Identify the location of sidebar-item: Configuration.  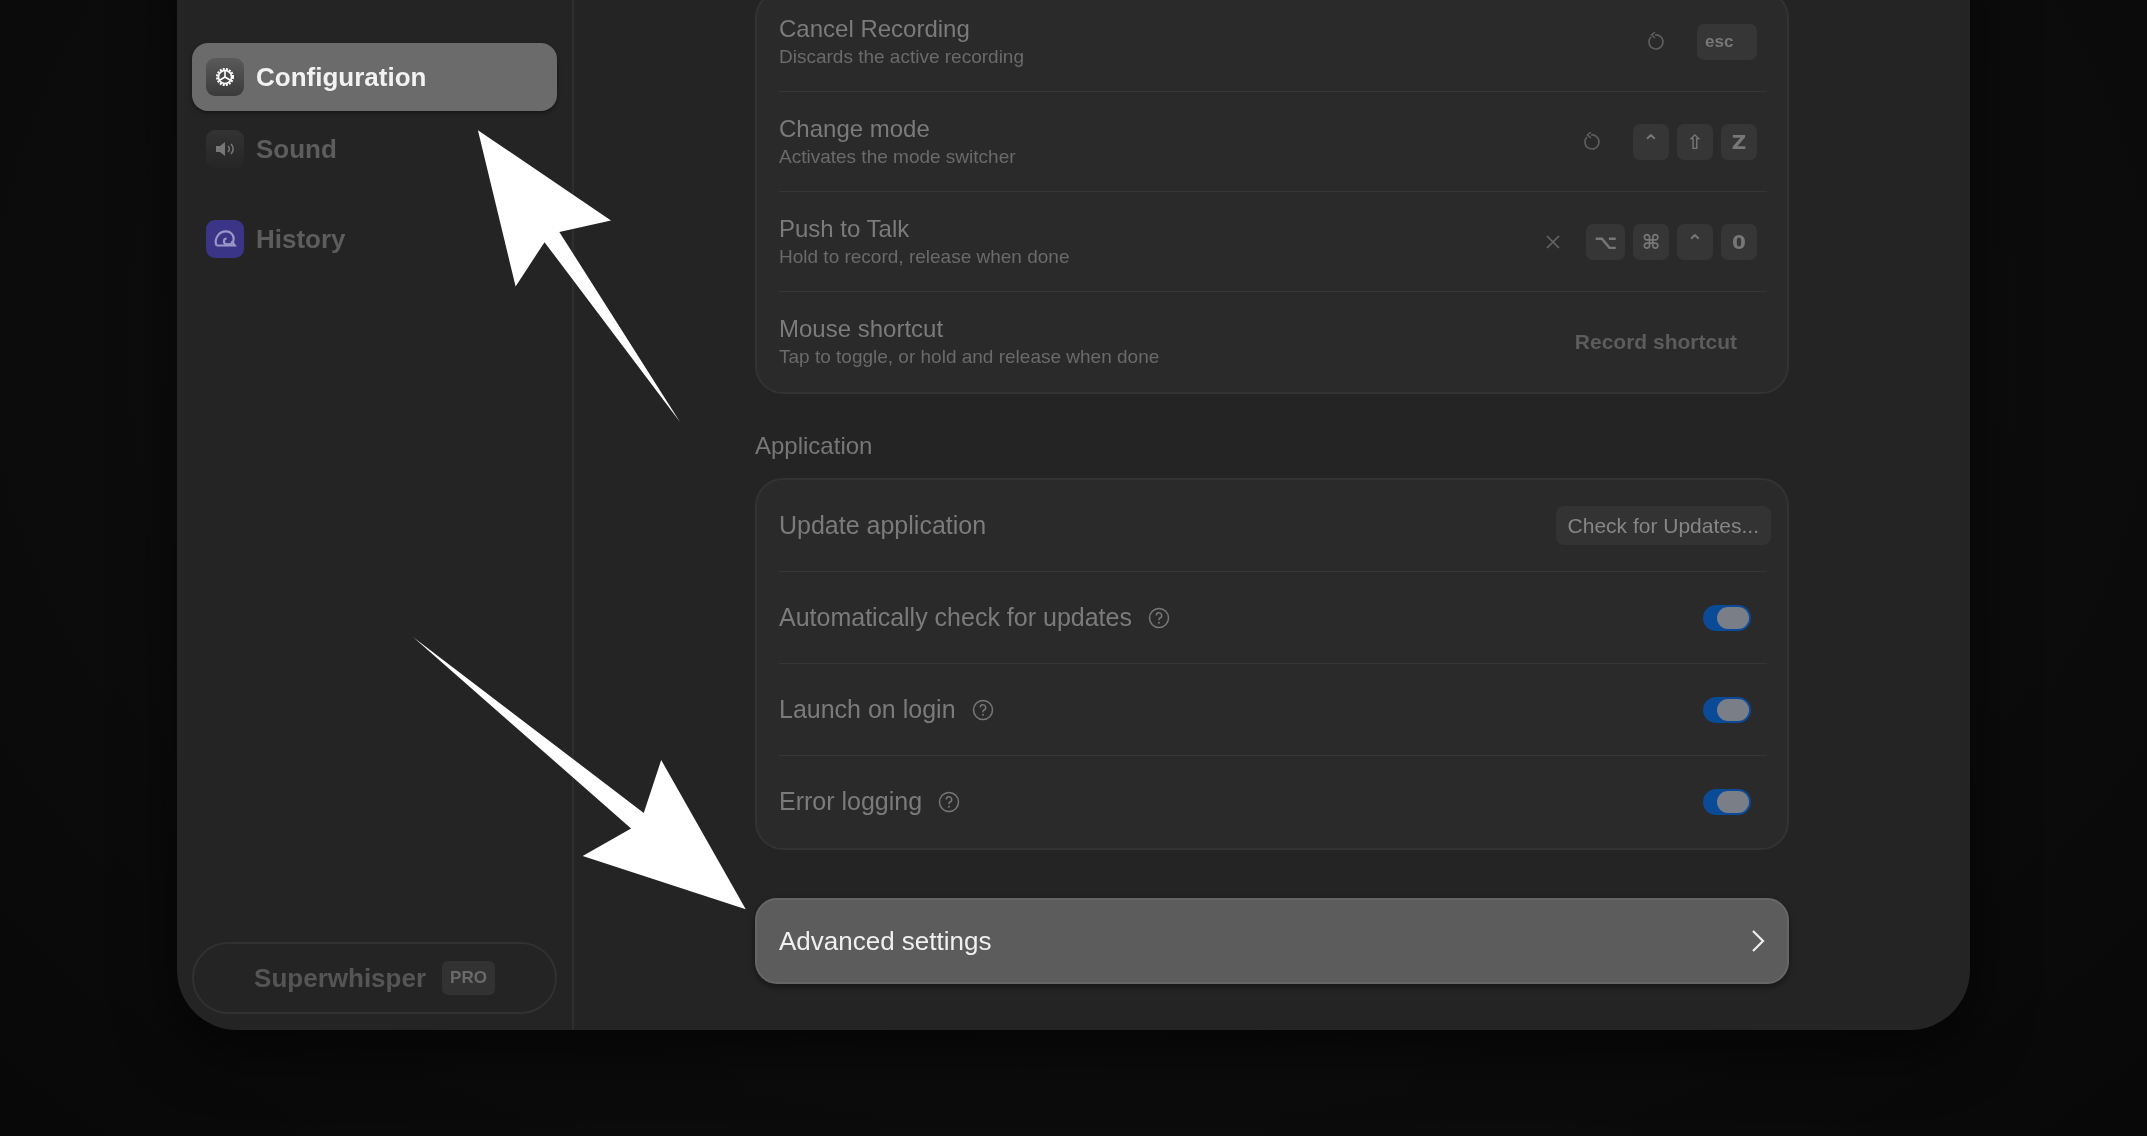
(374, 77).